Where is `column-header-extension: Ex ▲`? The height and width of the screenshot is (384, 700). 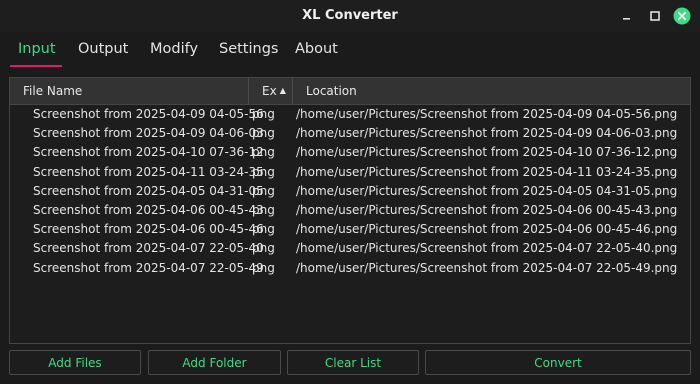 column-header-extension: Ex ▲ is located at coordinates (274, 91).